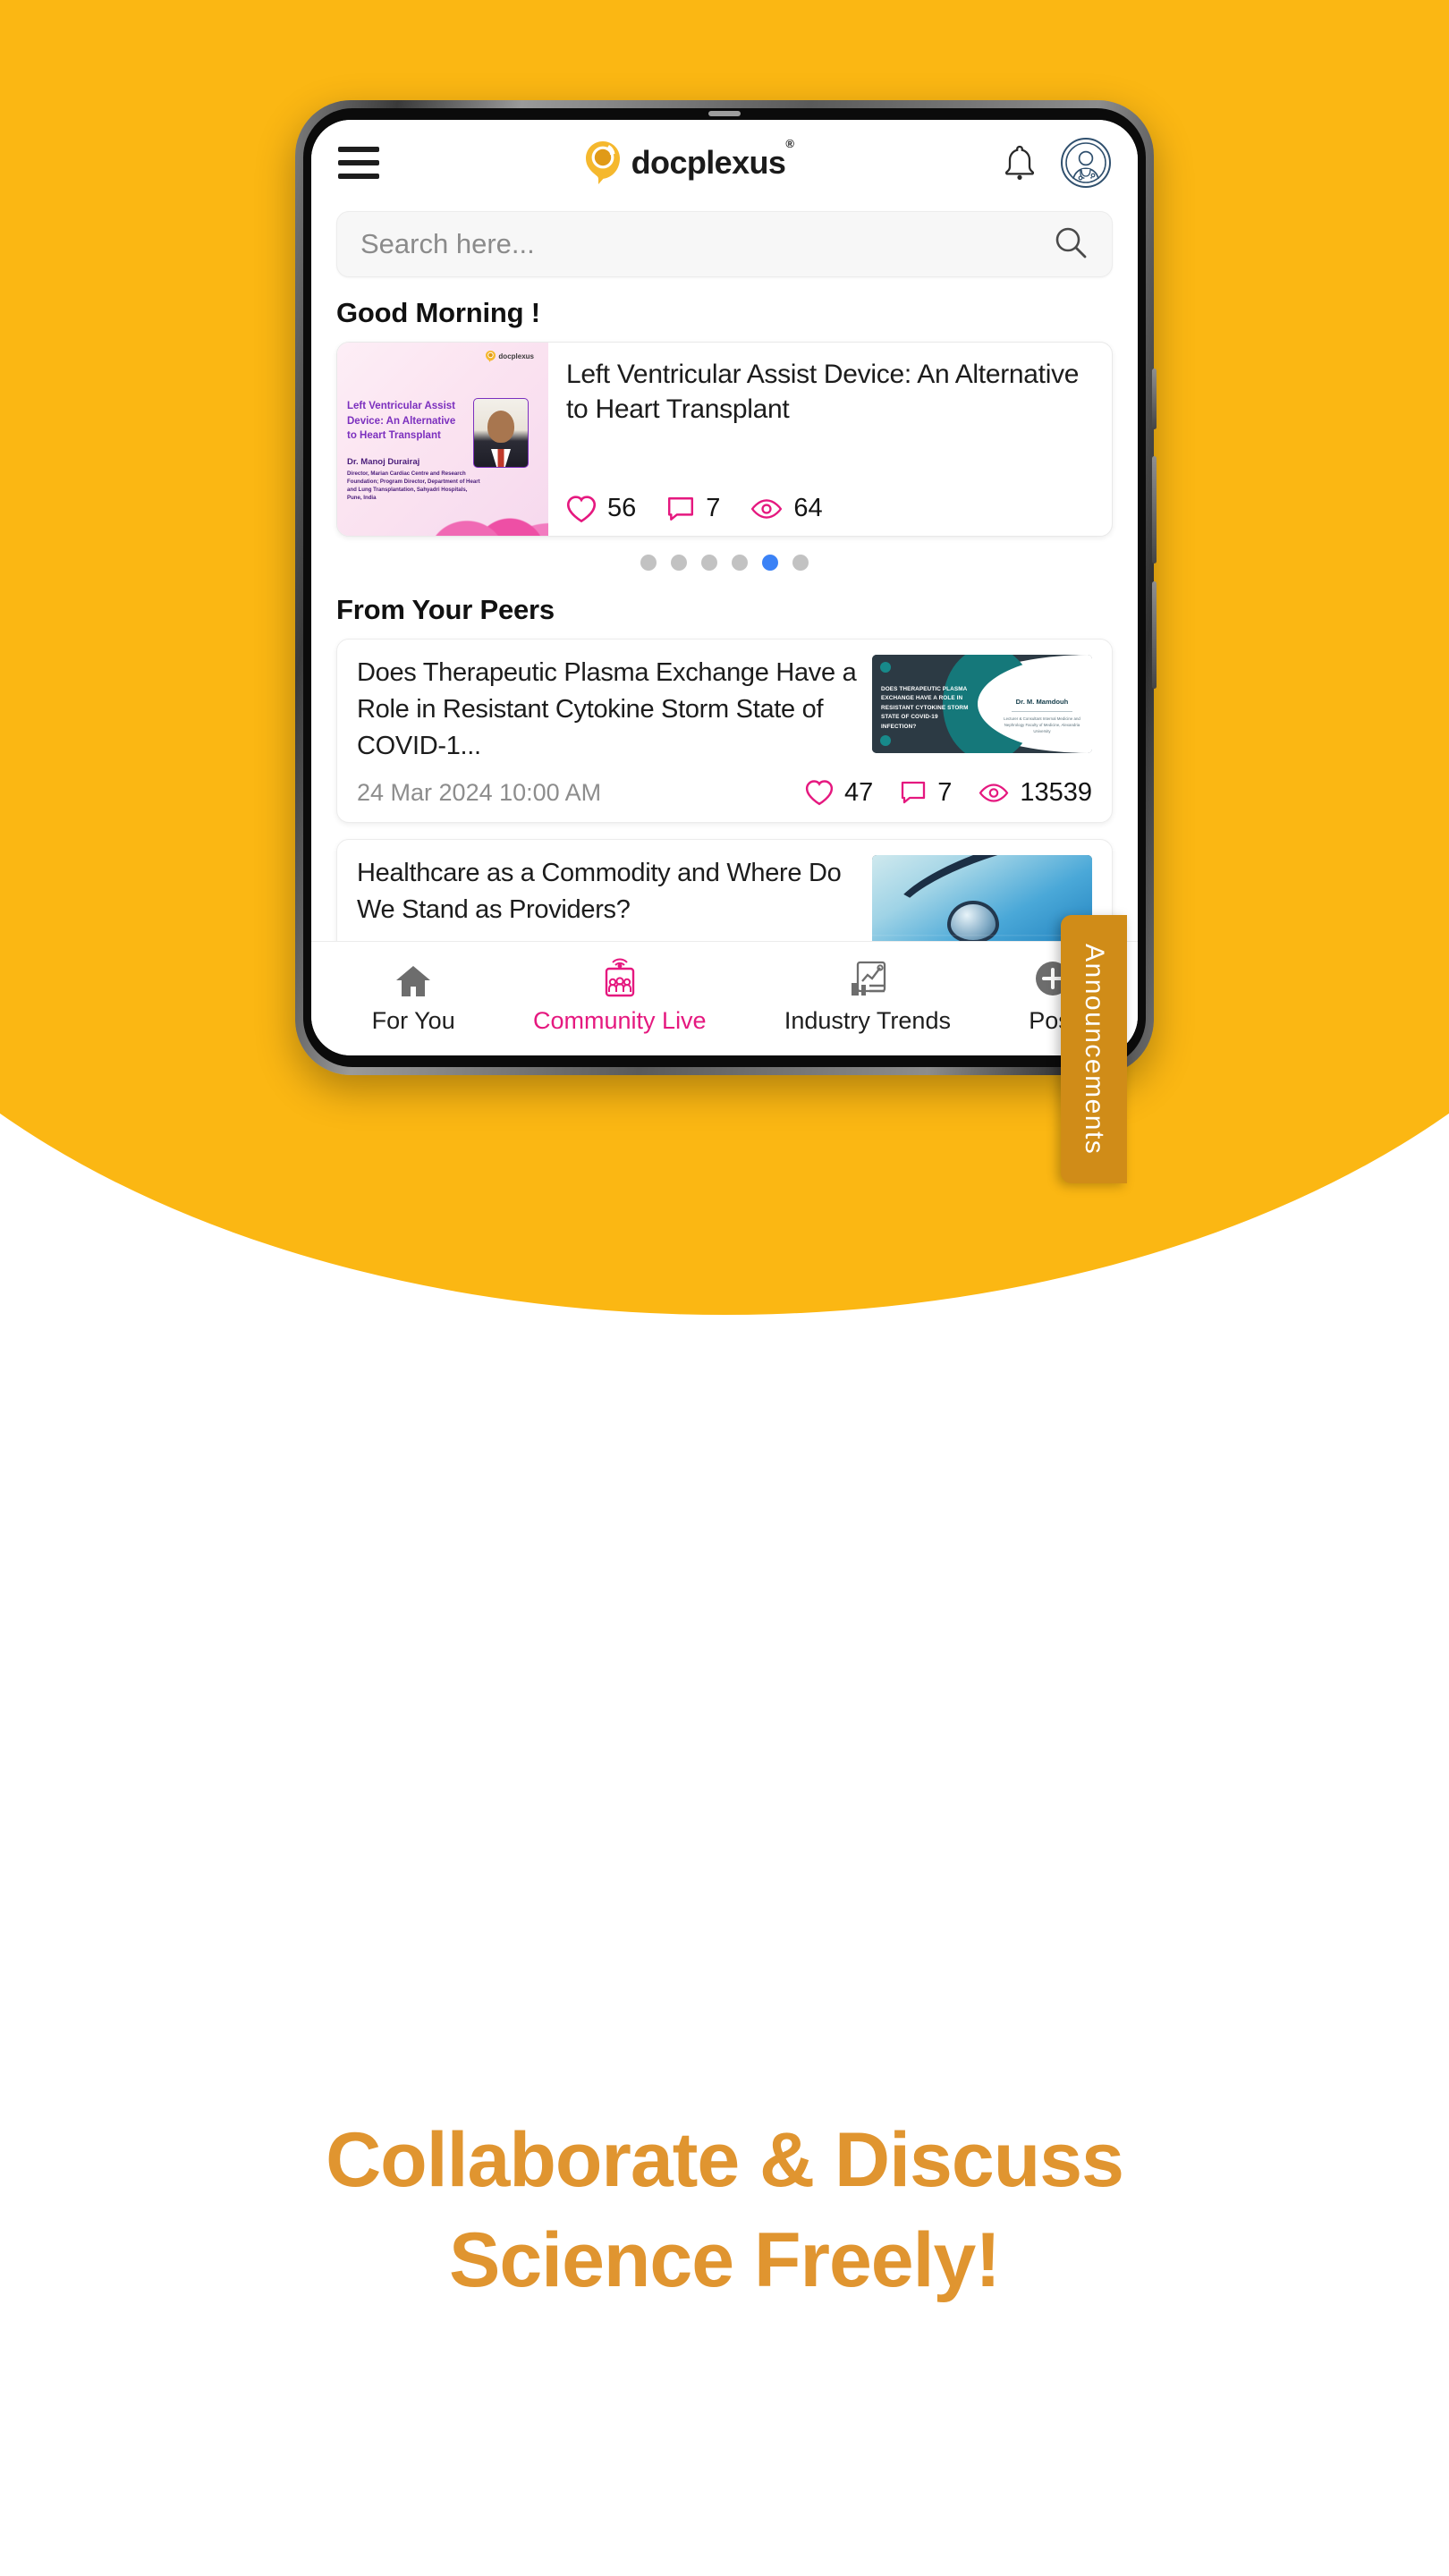 The height and width of the screenshot is (2576, 1449). Describe the element at coordinates (413, 1020) in the screenshot. I see `nav-label: For You` at that location.